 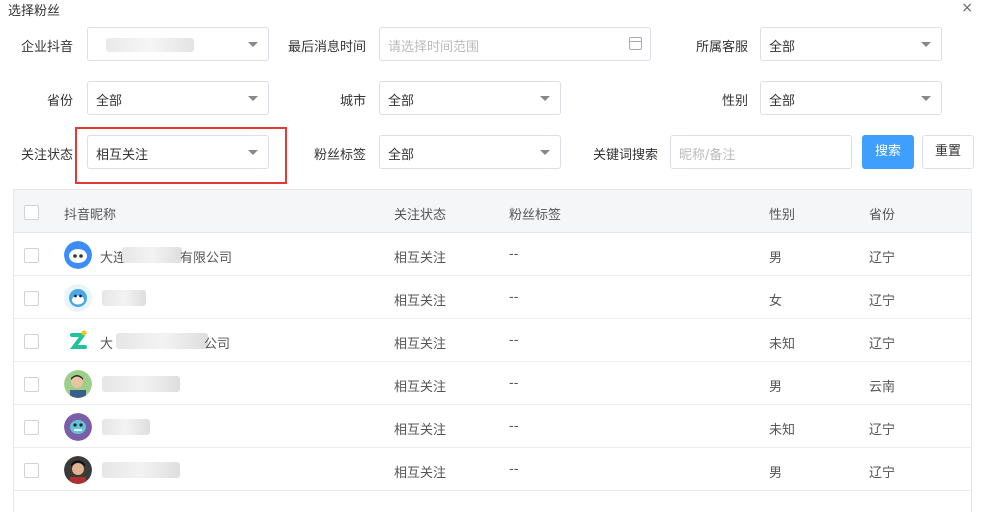 I want to click on purple-monster-icon, so click(x=78, y=427).